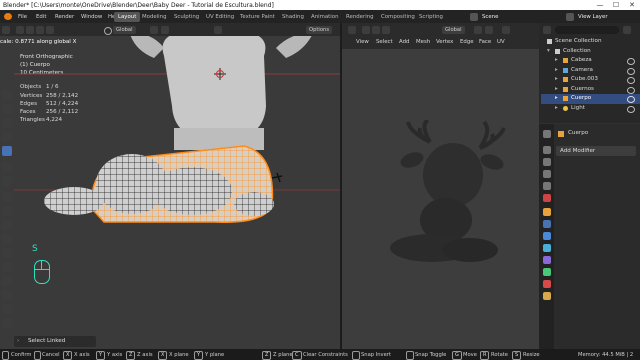 The width and height of the screenshot is (640, 360). What do you see at coordinates (547, 248) in the screenshot?
I see `physics-tab-icon` at bounding box center [547, 248].